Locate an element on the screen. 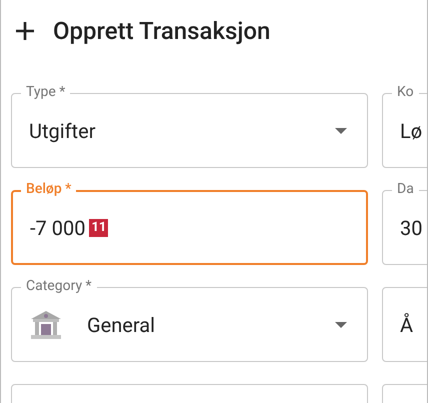 This screenshot has width=428, height=403. dialog-title: Opprett Transaksjon is located at coordinates (161, 31).